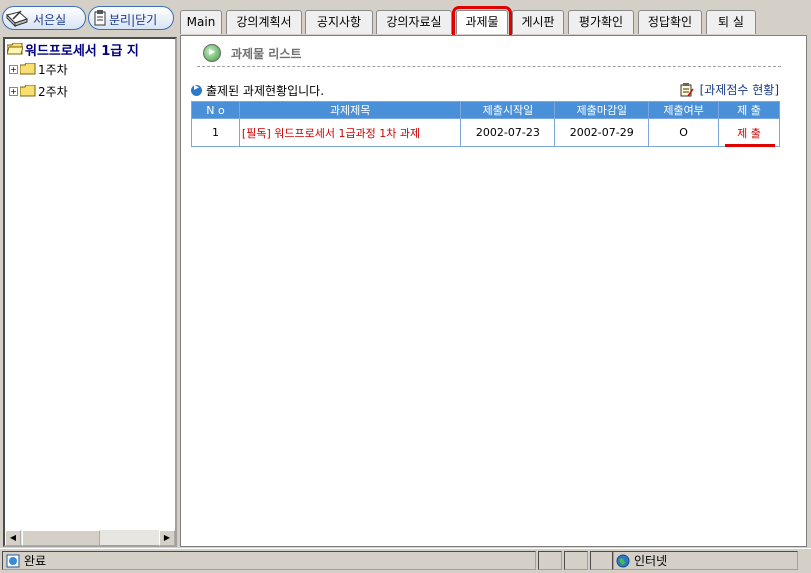  I want to click on section-title: 과제물 리스트, so click(266, 53).